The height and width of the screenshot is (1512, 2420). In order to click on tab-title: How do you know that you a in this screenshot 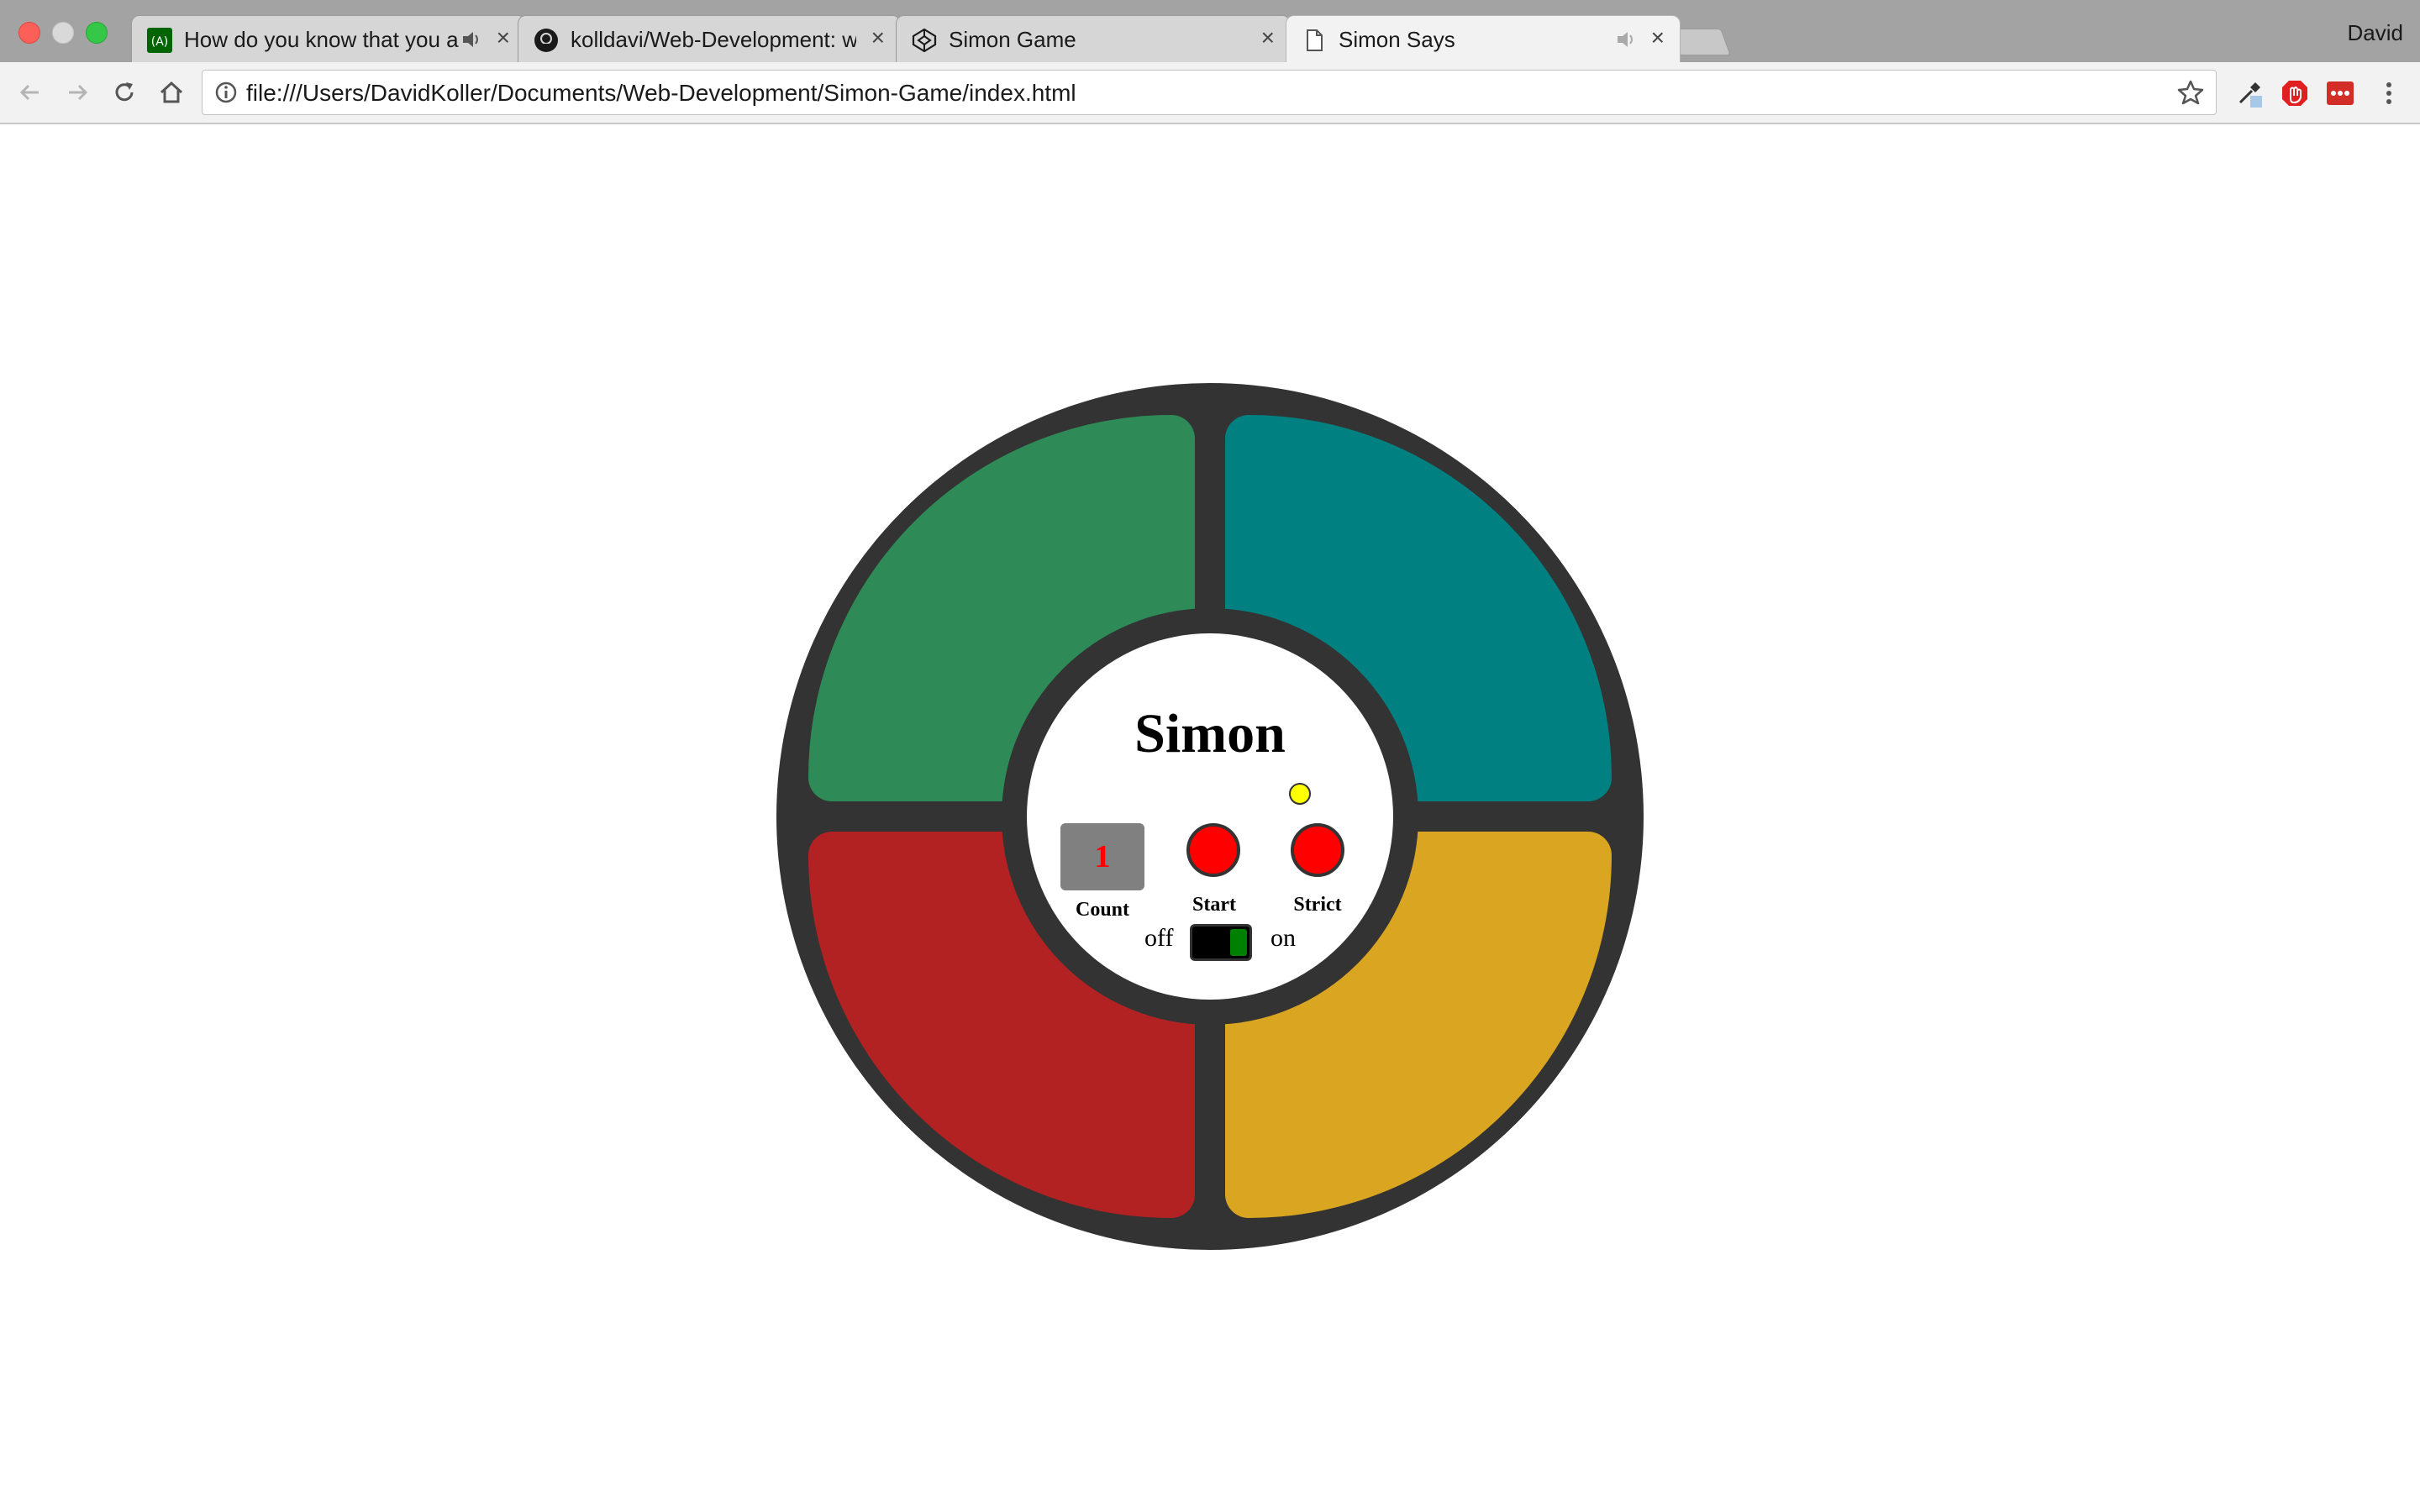, I will do `click(321, 39)`.